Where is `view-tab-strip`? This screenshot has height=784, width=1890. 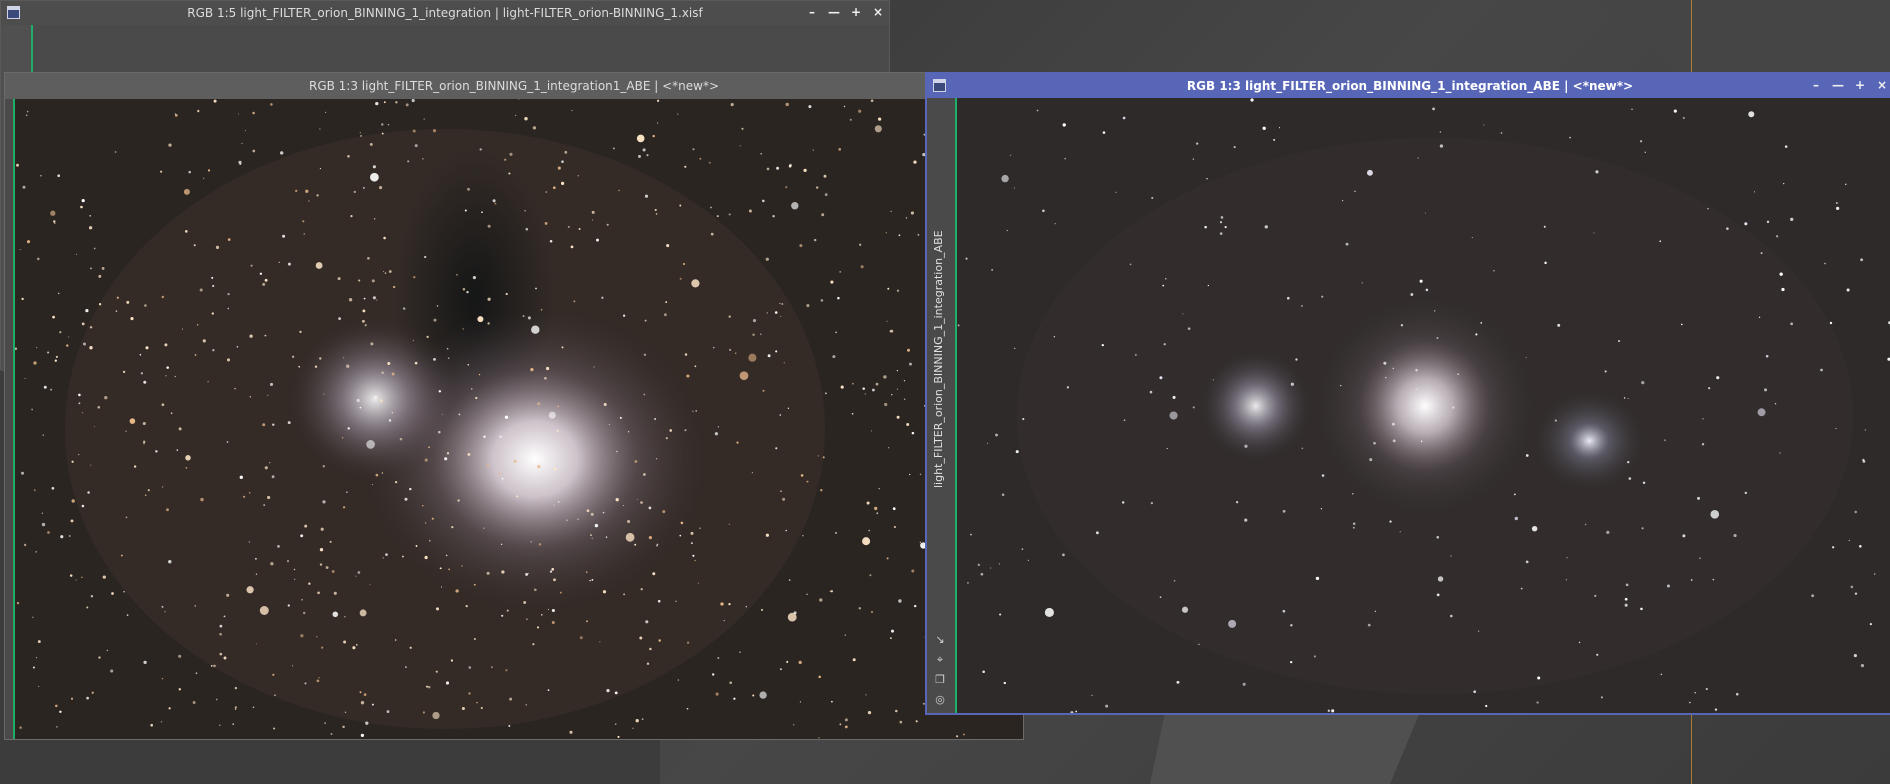 view-tab-strip is located at coordinates (10, 419).